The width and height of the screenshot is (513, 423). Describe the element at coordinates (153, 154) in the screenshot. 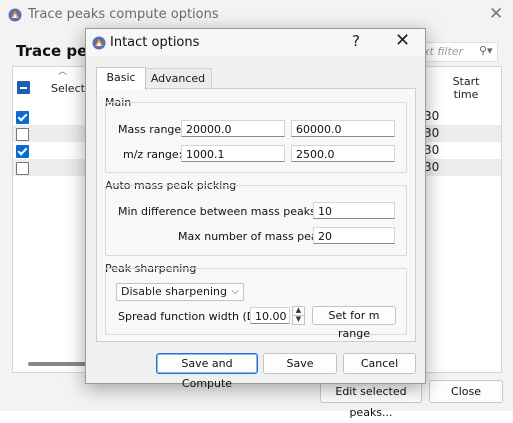

I see `mz-range-label: m/z range:` at that location.